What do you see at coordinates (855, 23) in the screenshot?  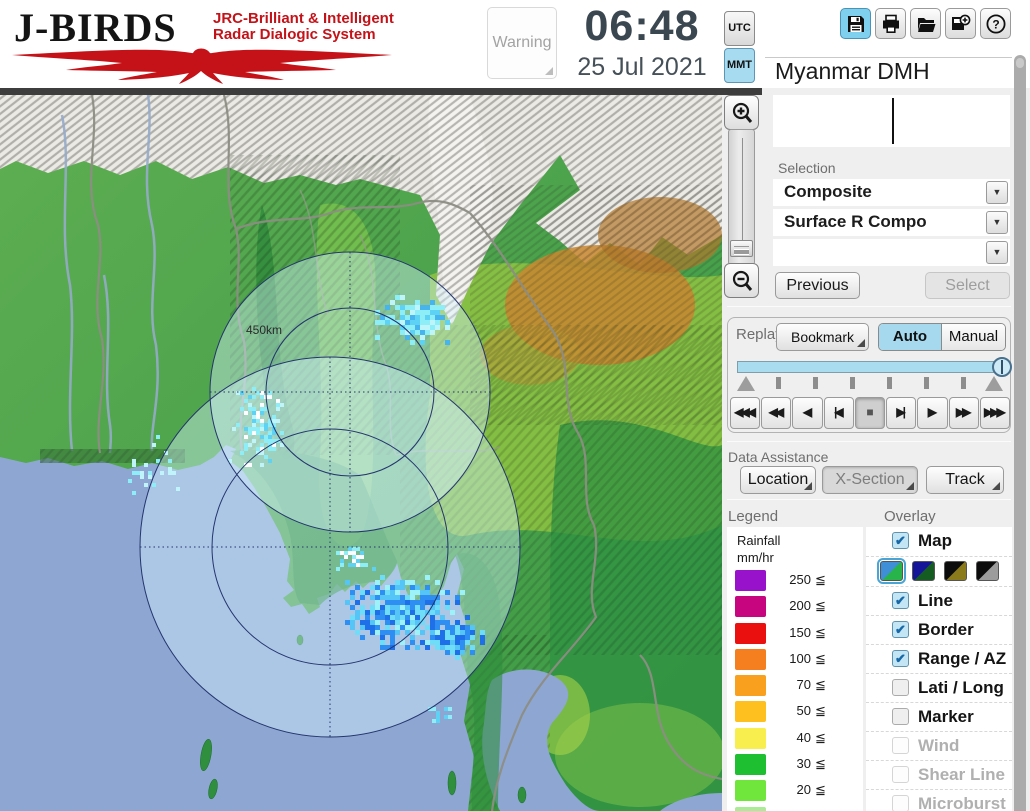 I see `save-button` at bounding box center [855, 23].